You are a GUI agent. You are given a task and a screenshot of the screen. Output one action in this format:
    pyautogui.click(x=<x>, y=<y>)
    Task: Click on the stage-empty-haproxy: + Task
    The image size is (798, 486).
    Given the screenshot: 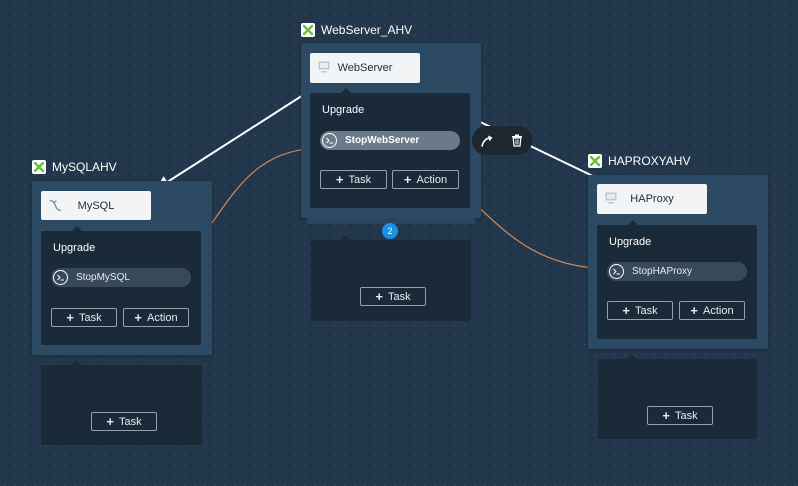 What is the action you would take?
    pyautogui.click(x=677, y=399)
    